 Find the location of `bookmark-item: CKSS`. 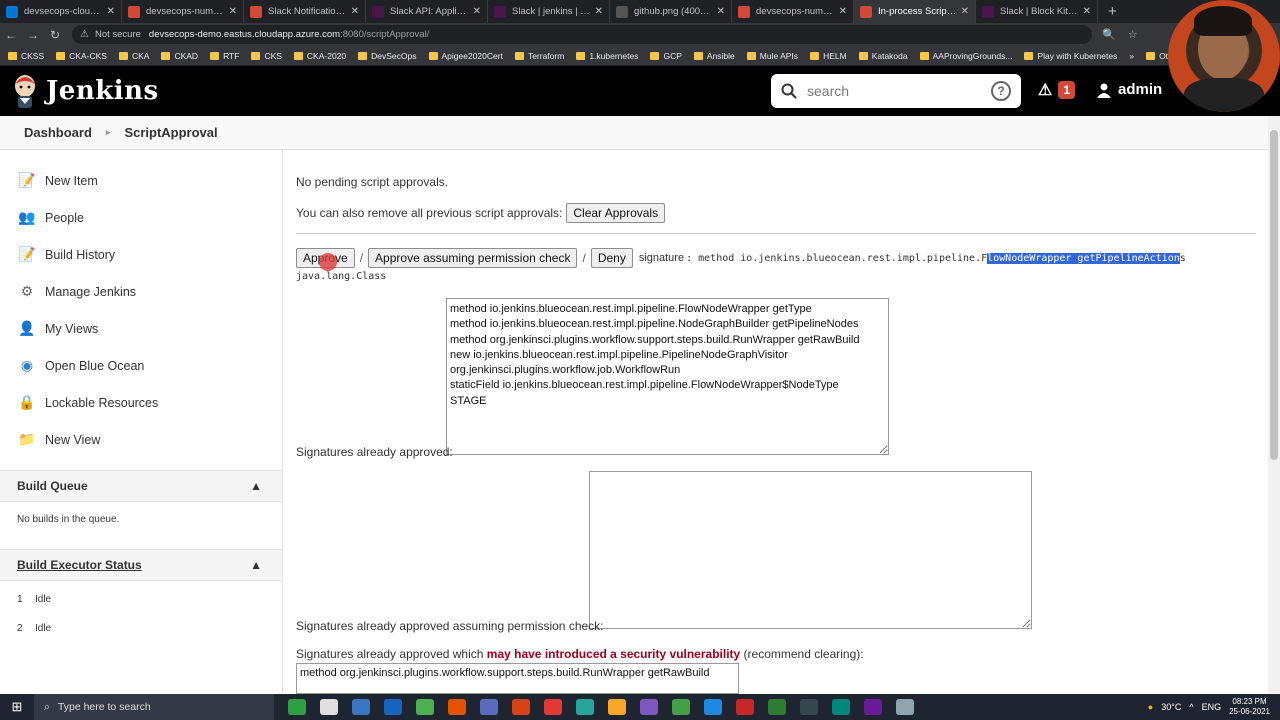

bookmark-item: CKSS is located at coordinates (26, 56).